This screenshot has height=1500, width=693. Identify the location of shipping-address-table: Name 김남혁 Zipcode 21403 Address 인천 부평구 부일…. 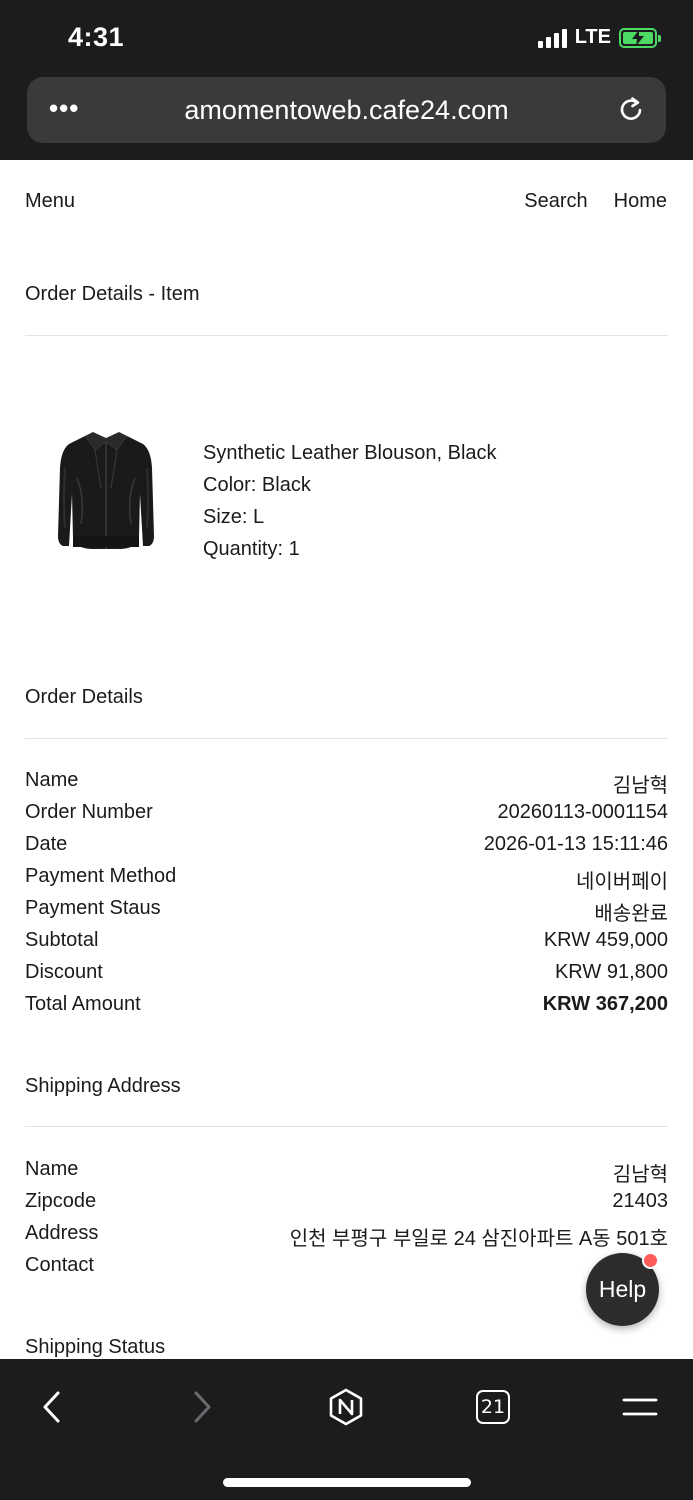
(346, 1218).